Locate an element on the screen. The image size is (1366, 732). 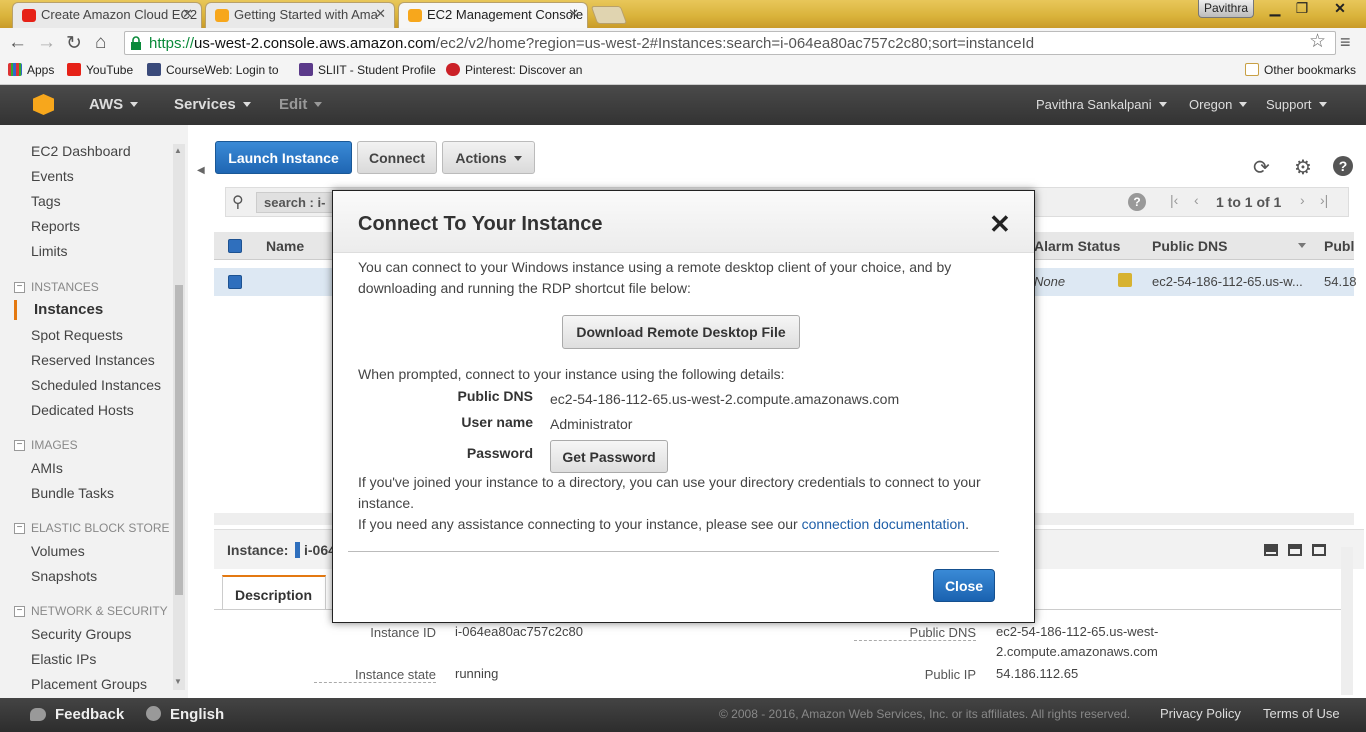
bookmark-youtube: YouTube is located at coordinates (100, 70).